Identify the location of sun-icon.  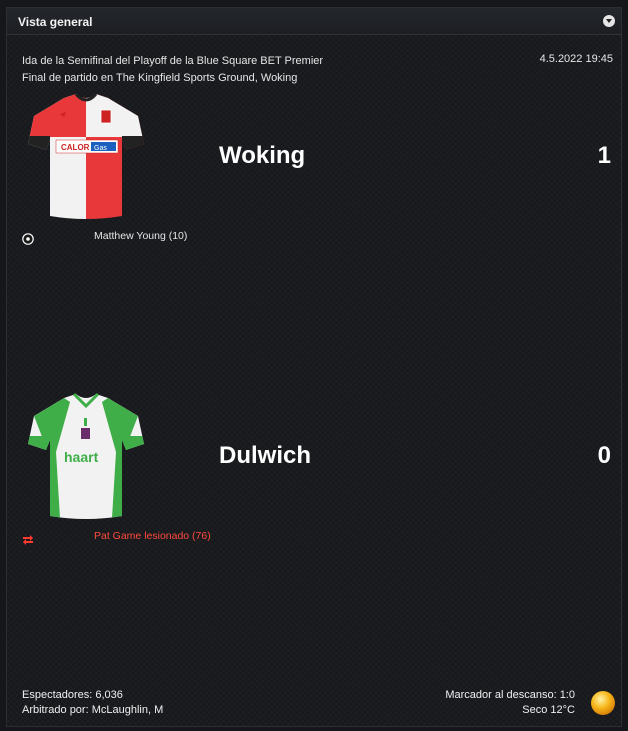
(603, 703).